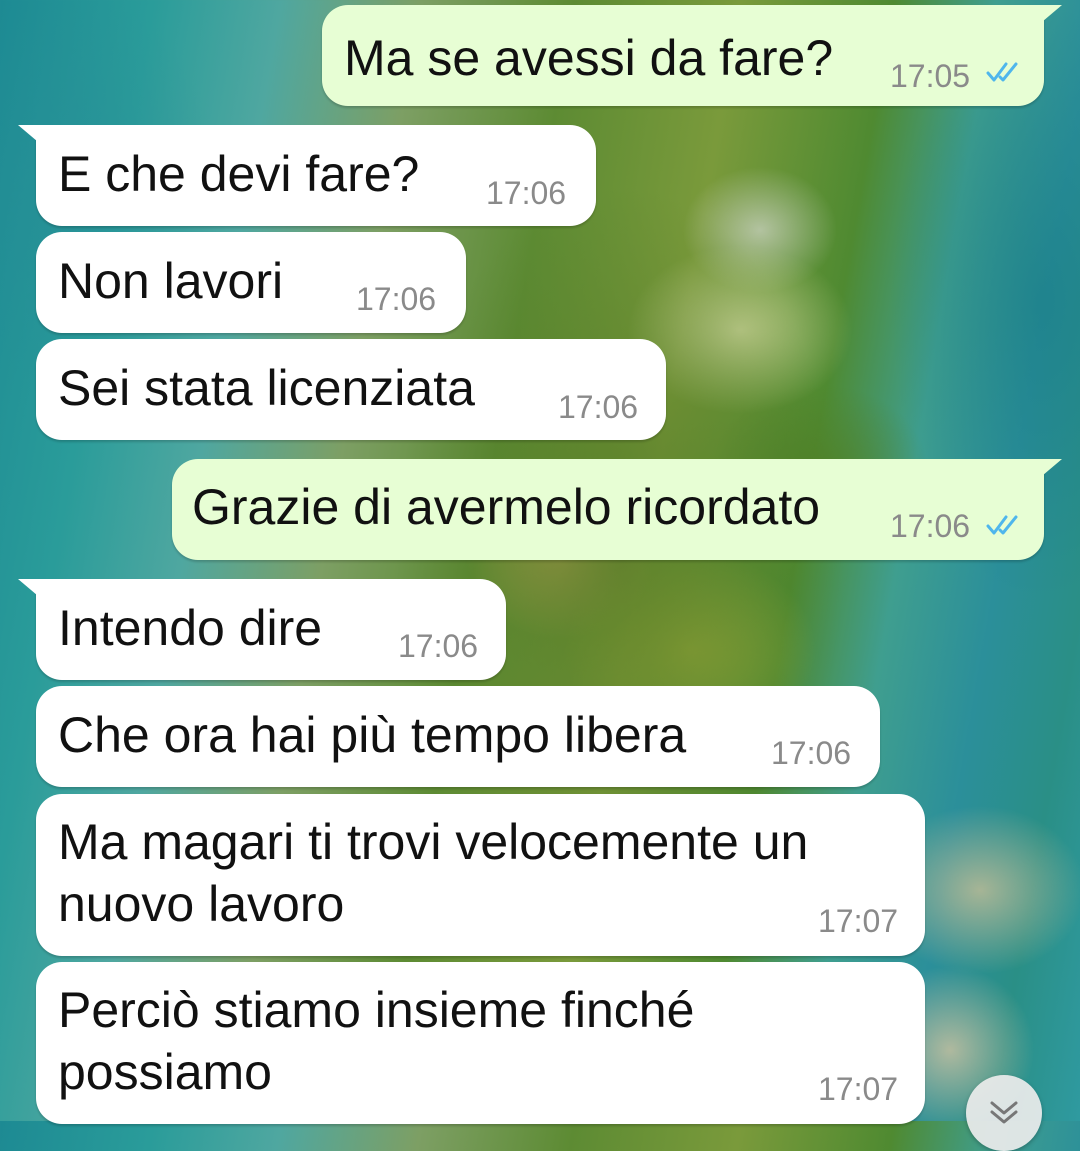 The image size is (1080, 1151). I want to click on outgoing-message: Grazie di avermelo ricordato 17:06, so click(617, 509).